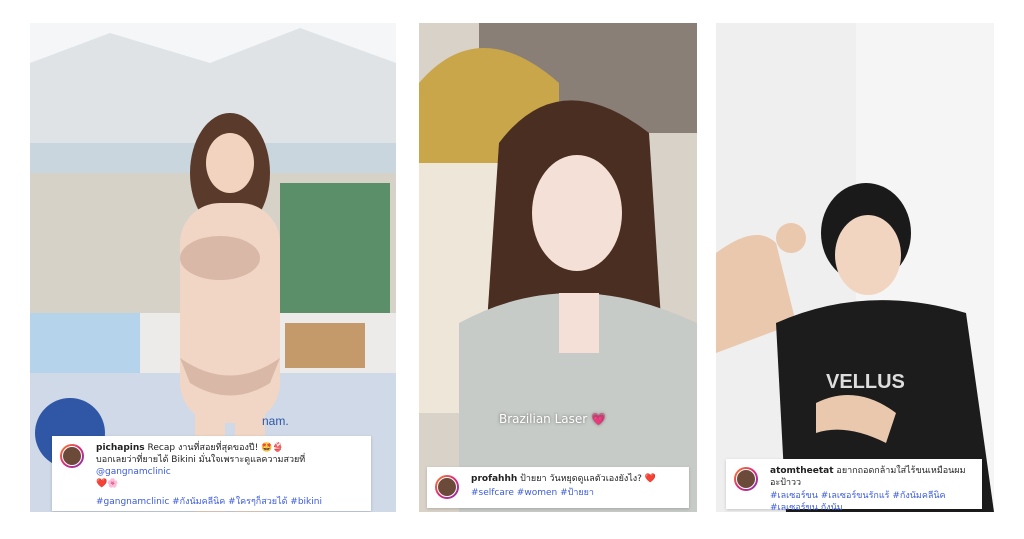 This screenshot has width=1024, height=539. I want to click on shirt-print-text: VELLUS, so click(865, 382).